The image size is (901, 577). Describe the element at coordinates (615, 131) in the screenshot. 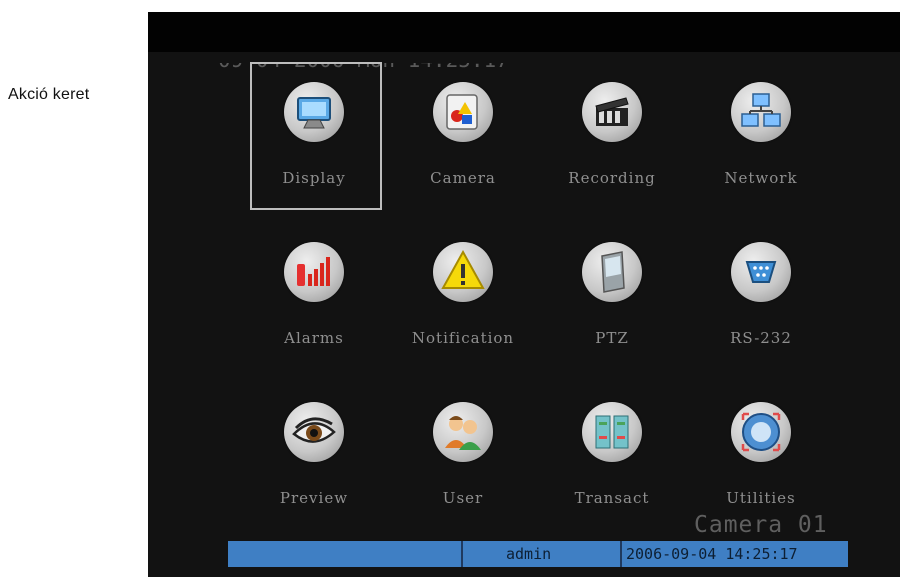

I see `menu-item-recording: Recording` at that location.